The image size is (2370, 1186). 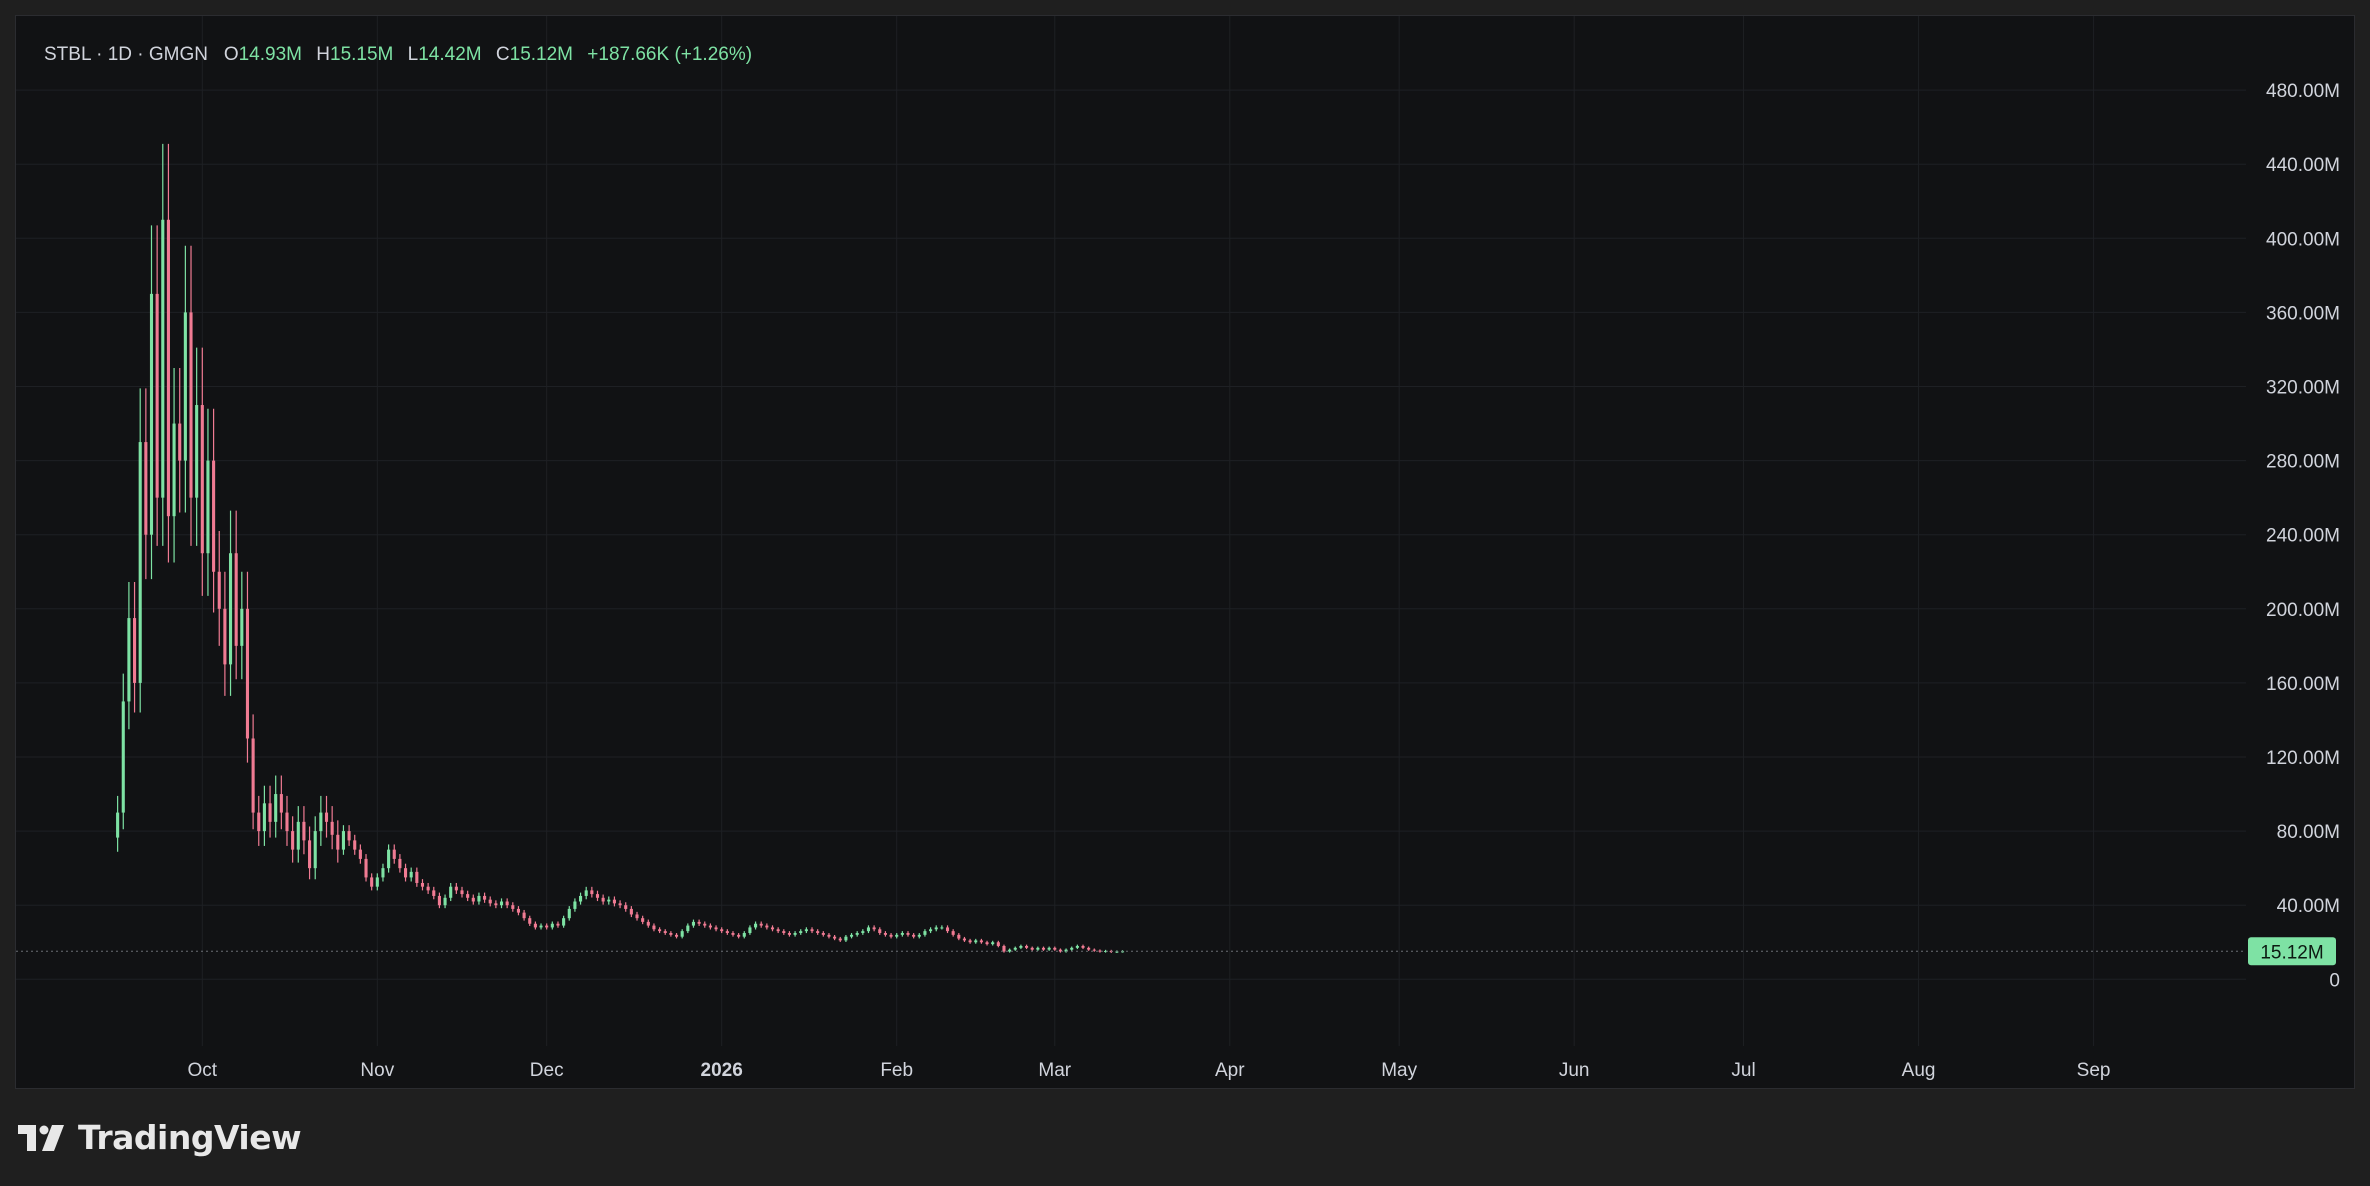 I want to click on x-tick-label: Oct, so click(x=203, y=1070).